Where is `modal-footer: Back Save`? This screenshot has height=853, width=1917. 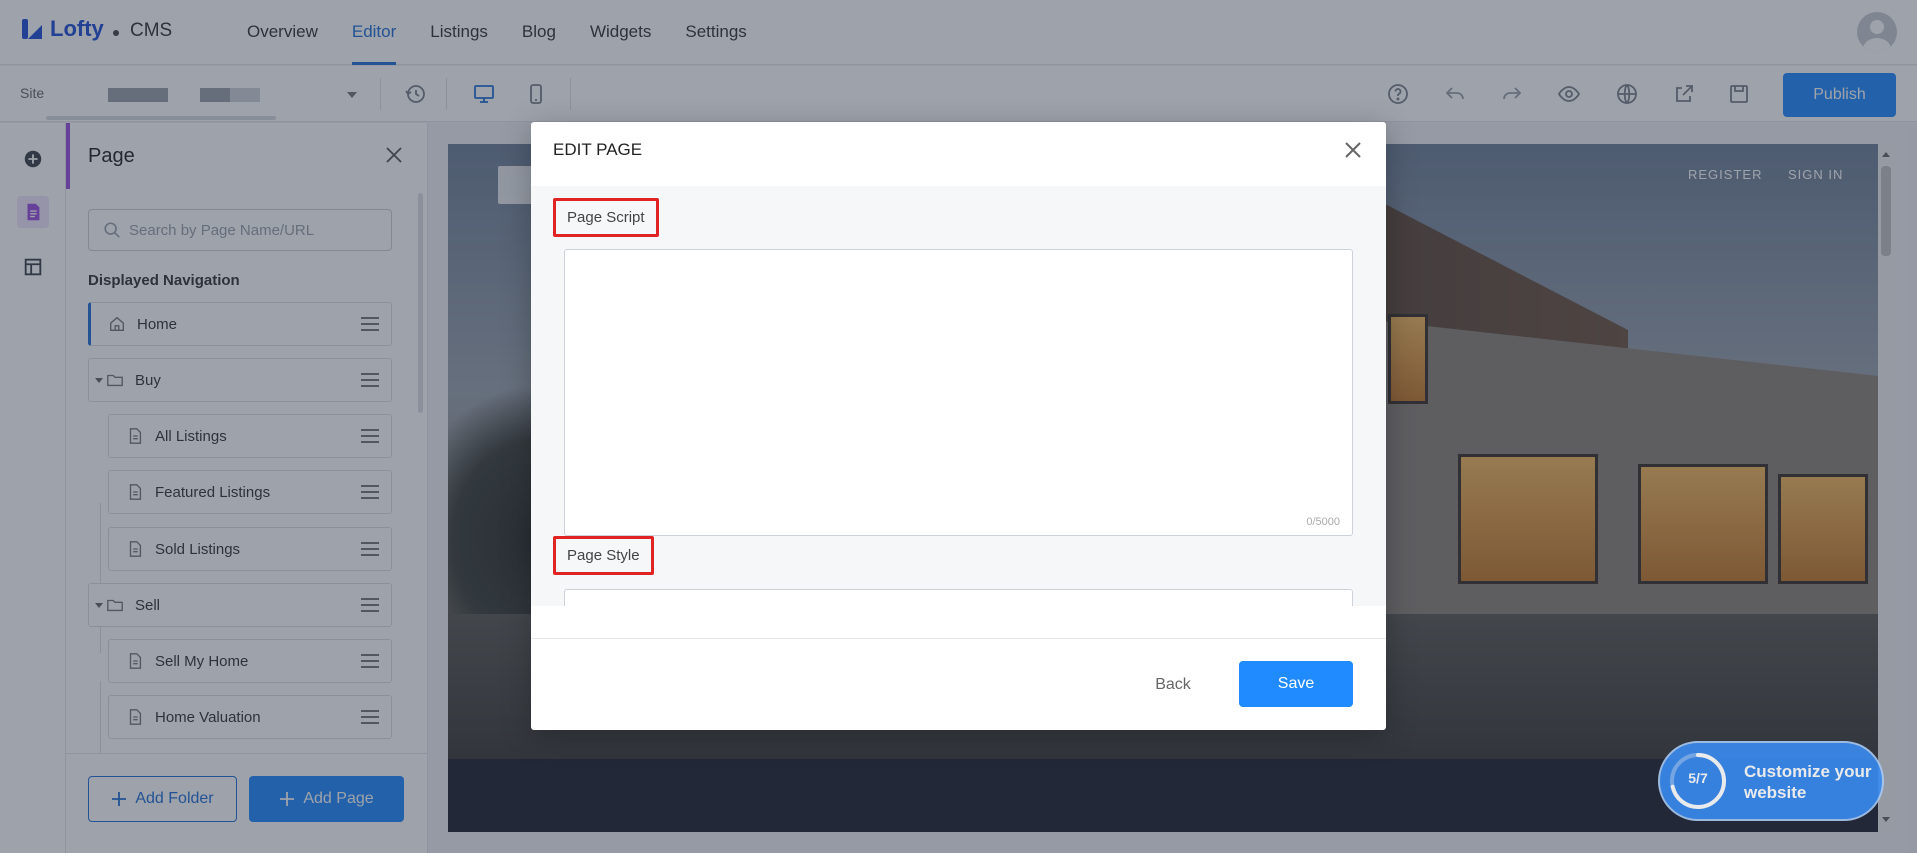
modal-footer: Back Save is located at coordinates (958, 684).